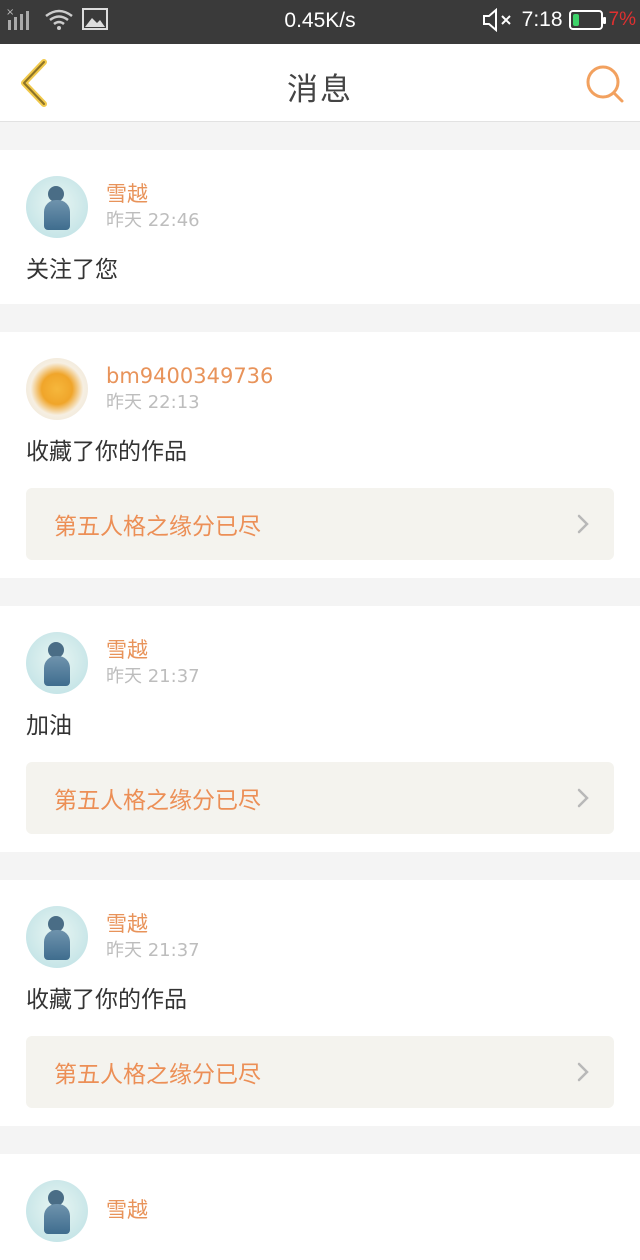 This screenshot has height=1260, width=640. What do you see at coordinates (320, 227) in the screenshot?
I see `message-card: 雪越 昨天 22:46 关注了您` at bounding box center [320, 227].